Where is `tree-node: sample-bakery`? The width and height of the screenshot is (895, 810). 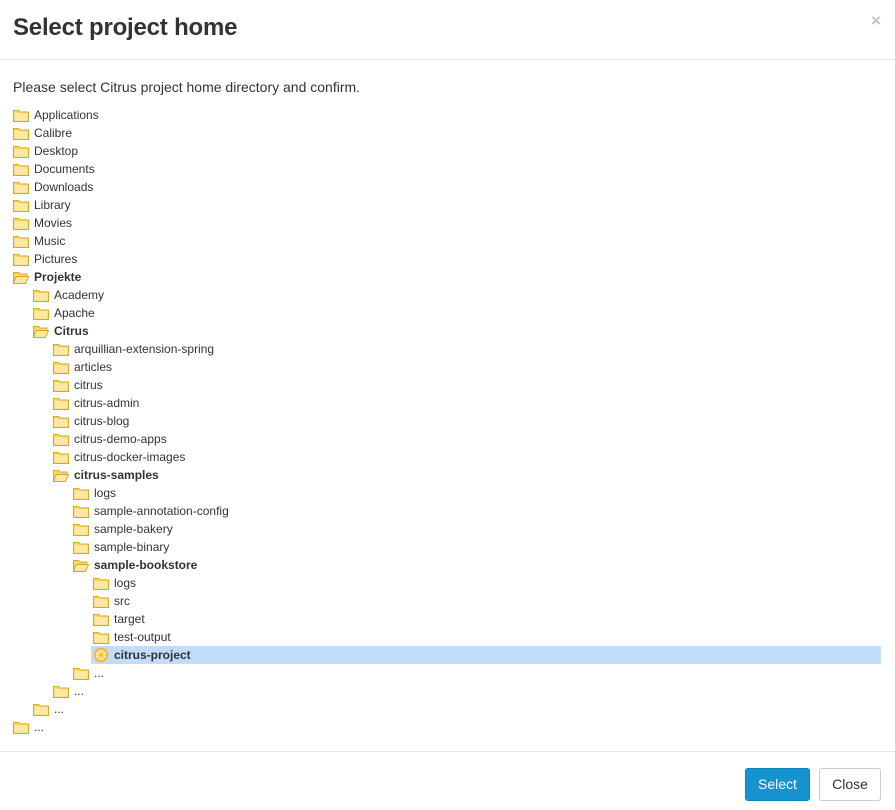
tree-node: sample-bakery is located at coordinates (123, 529).